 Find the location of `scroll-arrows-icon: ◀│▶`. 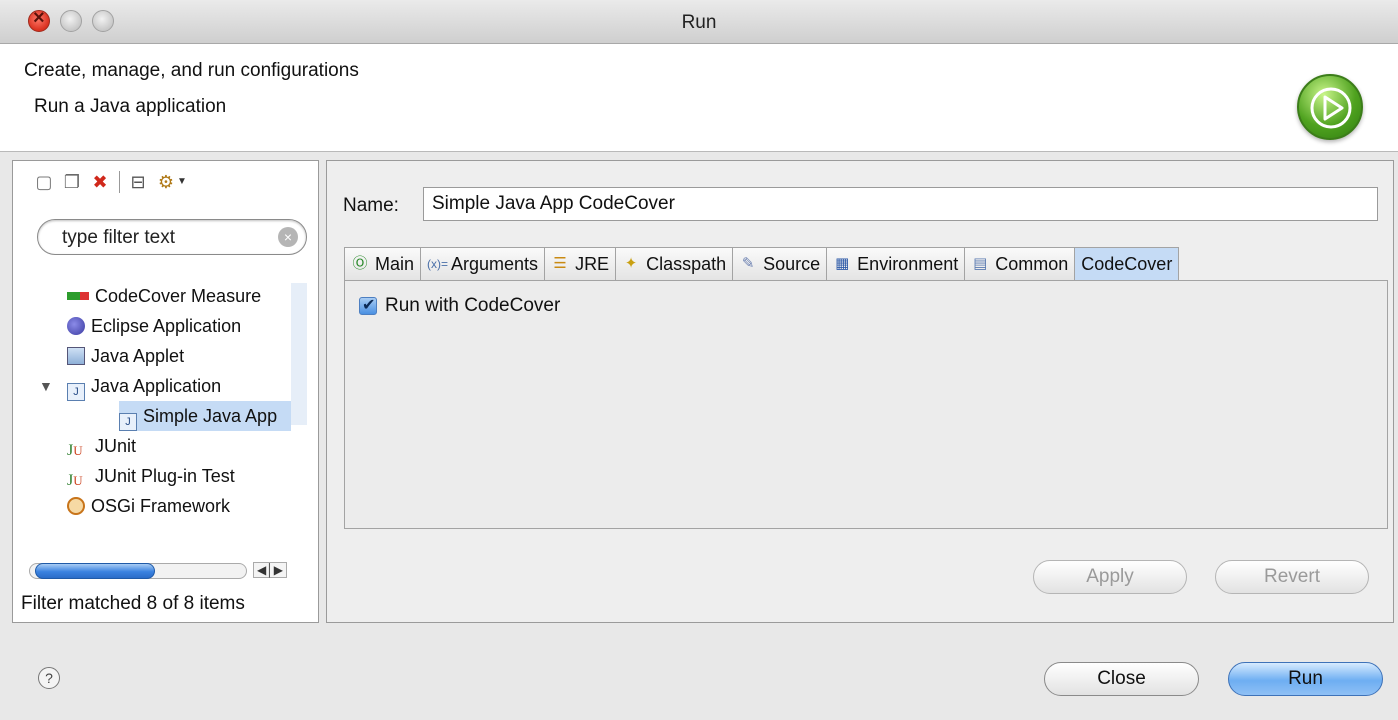

scroll-arrows-icon: ◀│▶ is located at coordinates (270, 570).